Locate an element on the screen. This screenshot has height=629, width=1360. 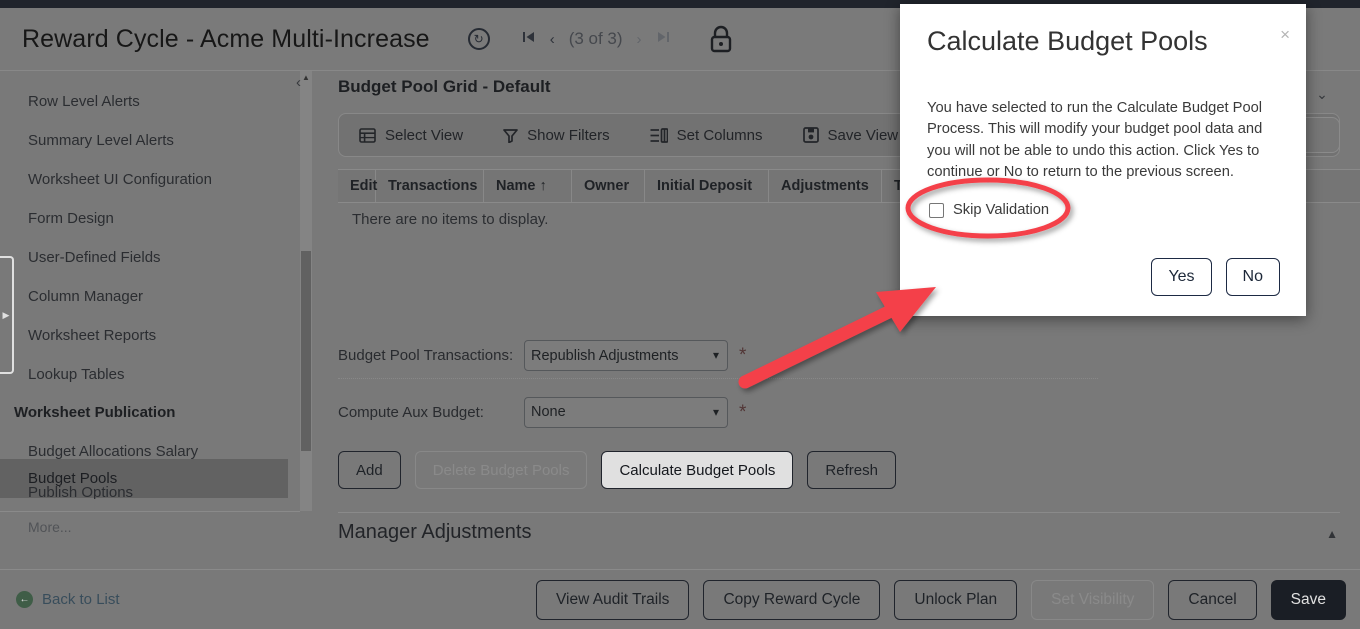
sidebar-item-form-design: Form Design is located at coordinates (144, 218).